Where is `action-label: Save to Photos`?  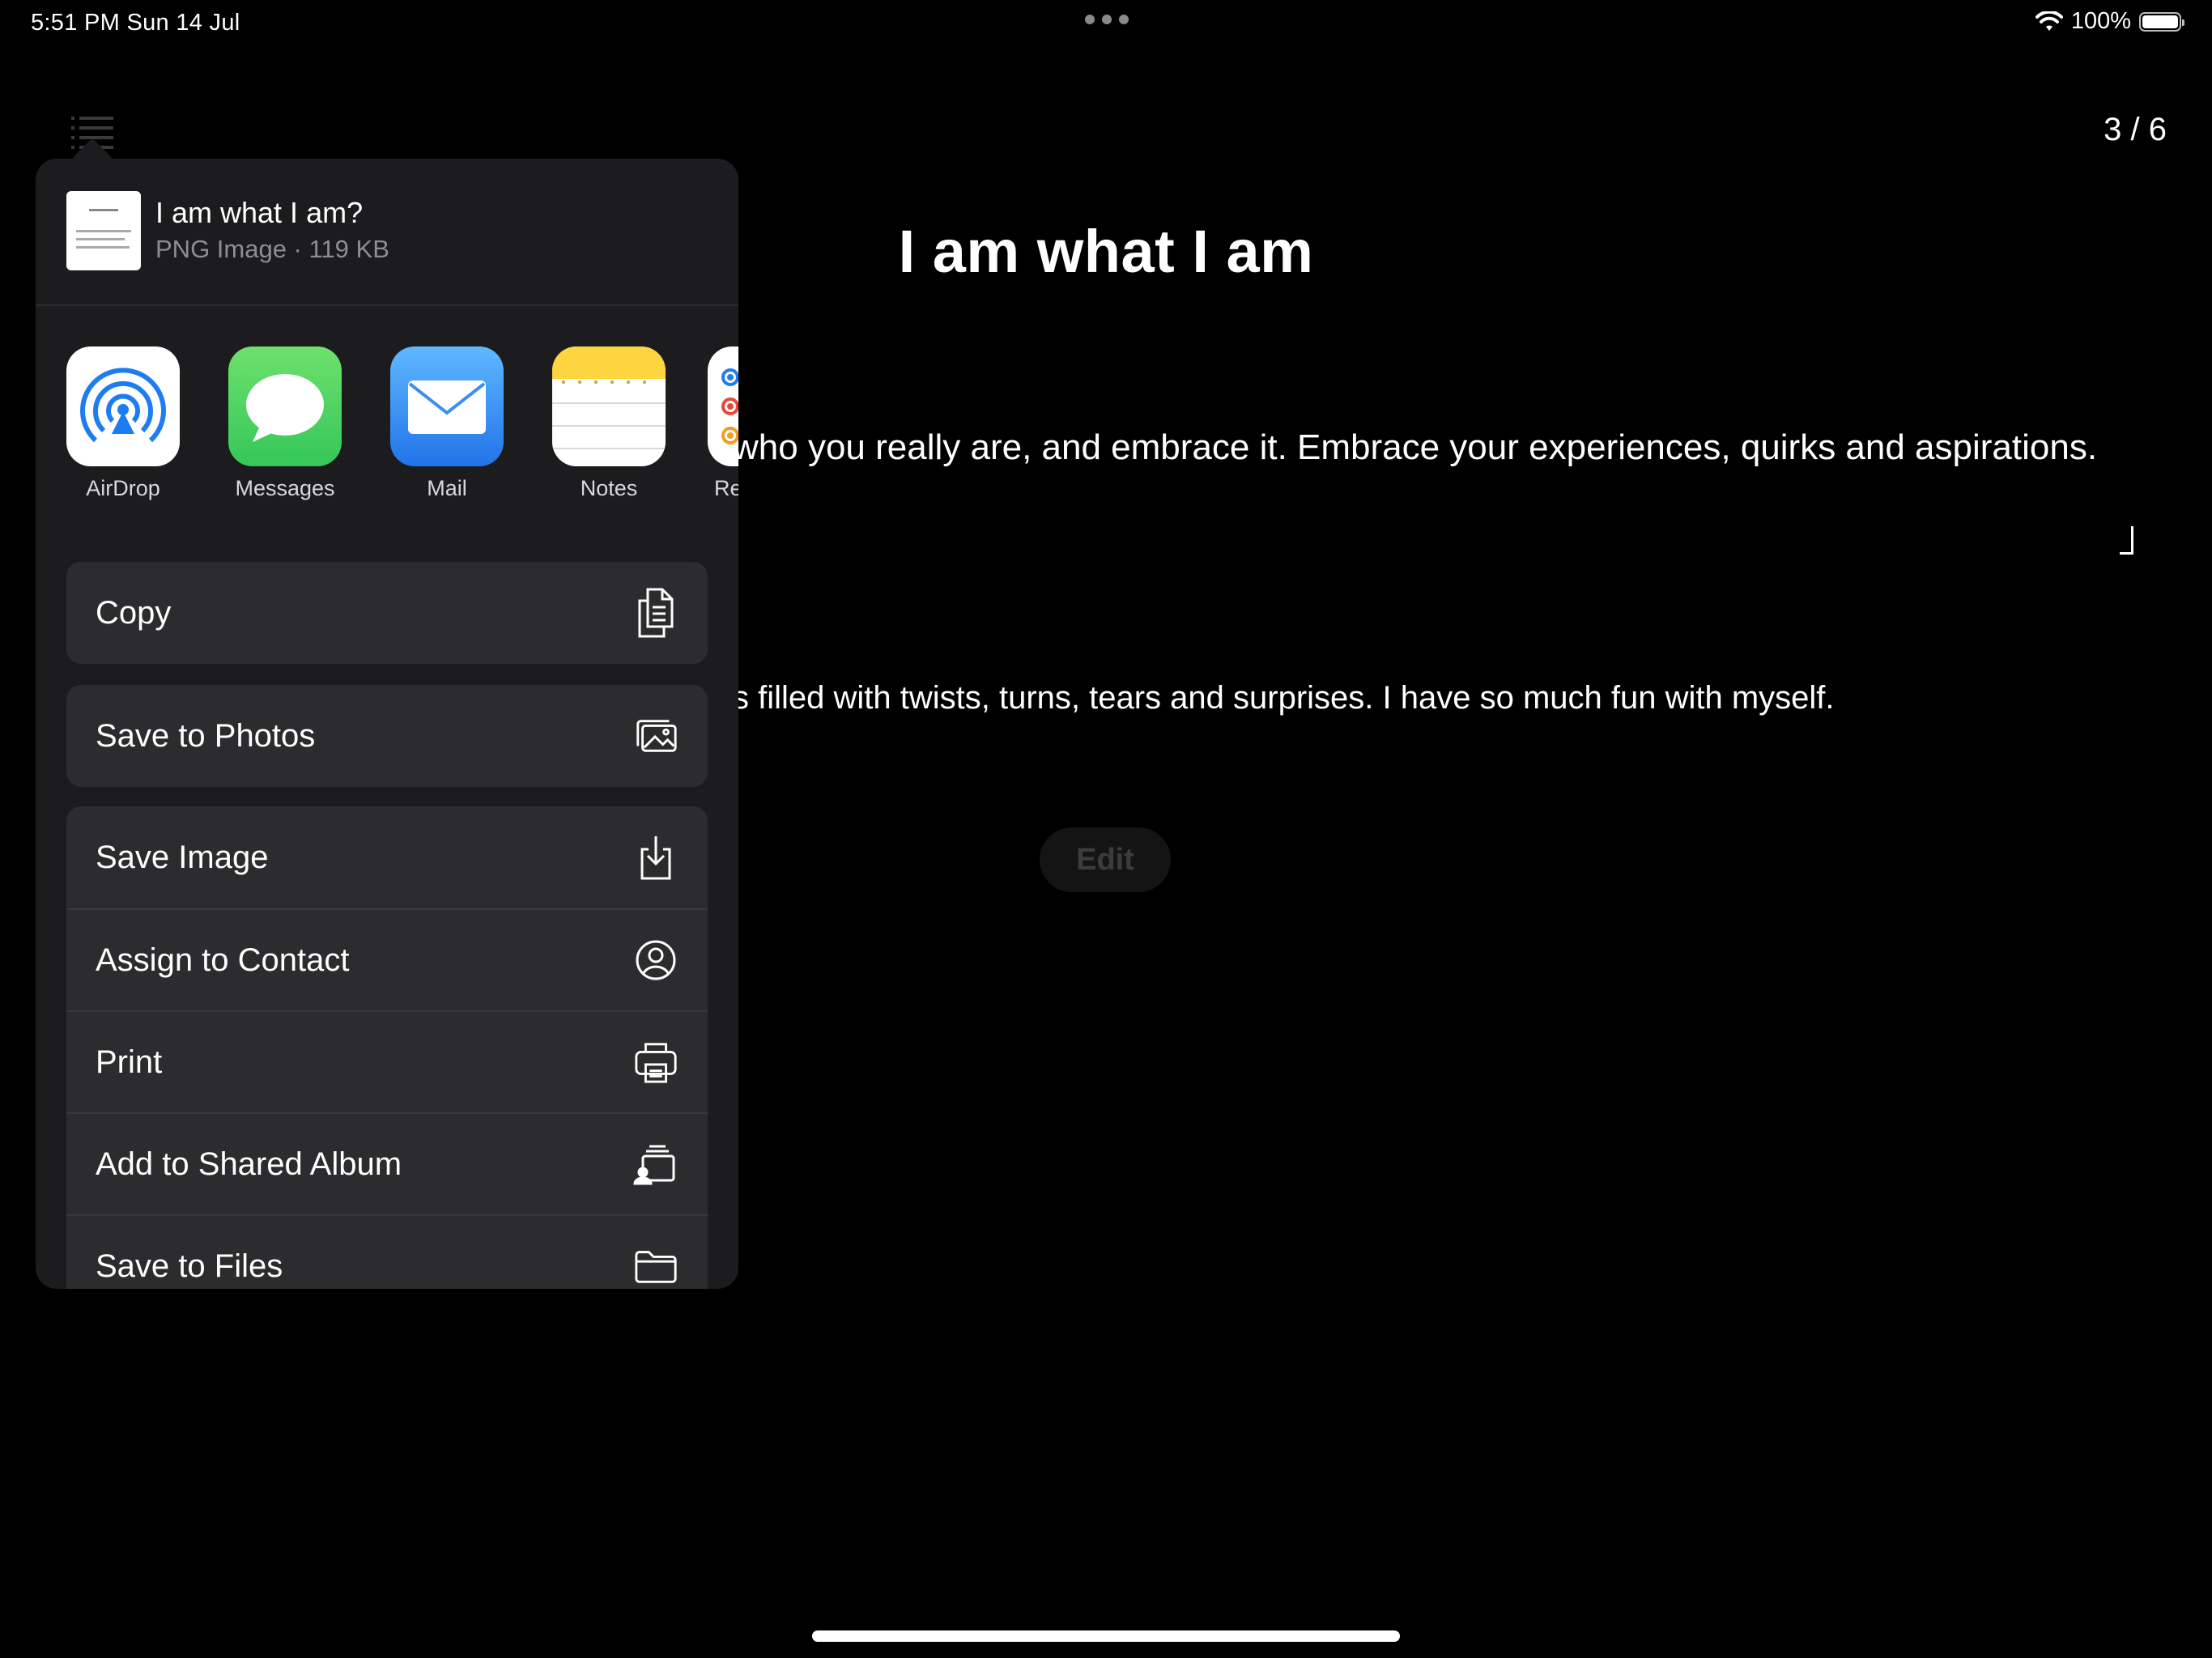 action-label: Save to Photos is located at coordinates (206, 735).